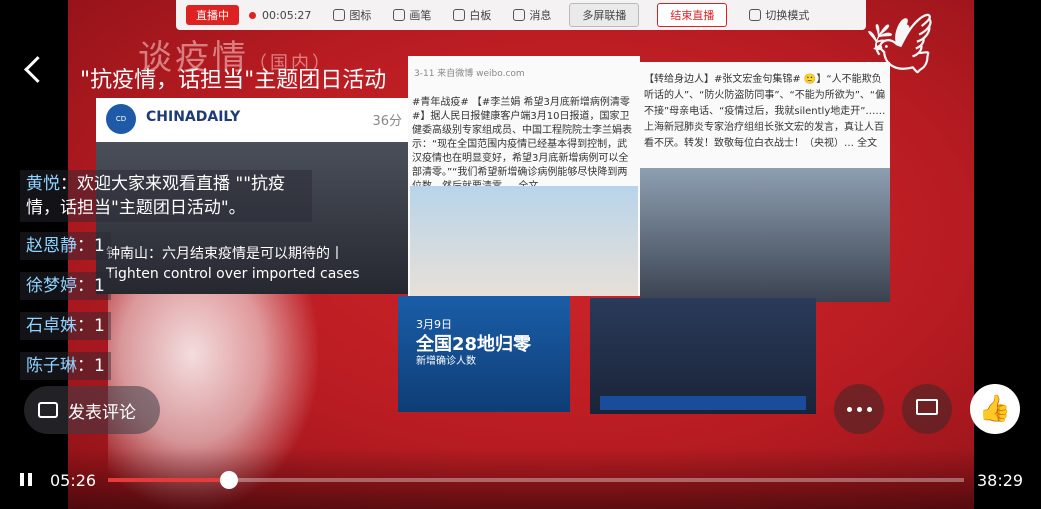  Describe the element at coordinates (212, 15) in the screenshot. I see `live-badge: 直播中` at that location.